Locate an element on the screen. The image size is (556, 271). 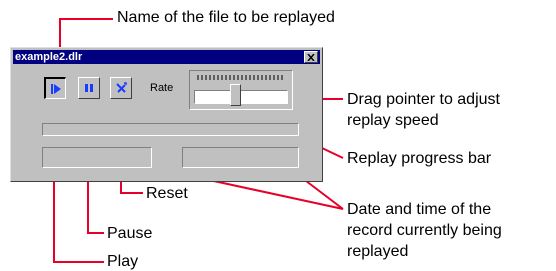
callout-progress-bar: Replay progress bar is located at coordinates (419, 158).